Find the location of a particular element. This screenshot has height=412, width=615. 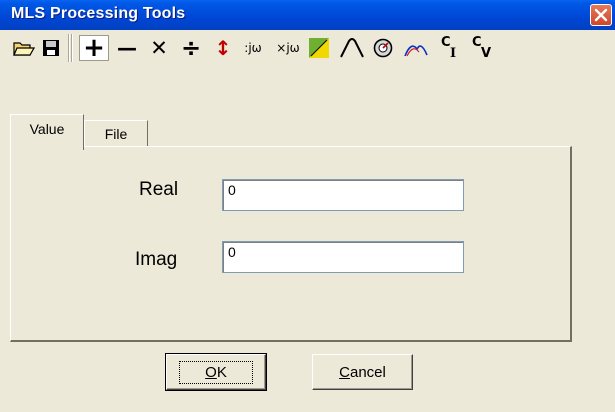

multiply-jw-icon: ×jω is located at coordinates (288, 48).